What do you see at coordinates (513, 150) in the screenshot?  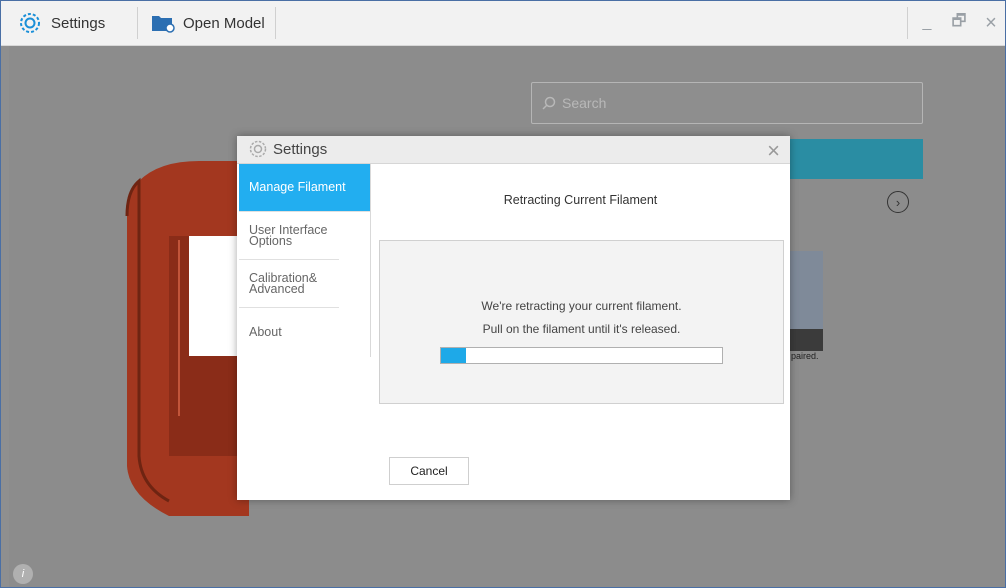 I see `dialog-header: Settings ×` at bounding box center [513, 150].